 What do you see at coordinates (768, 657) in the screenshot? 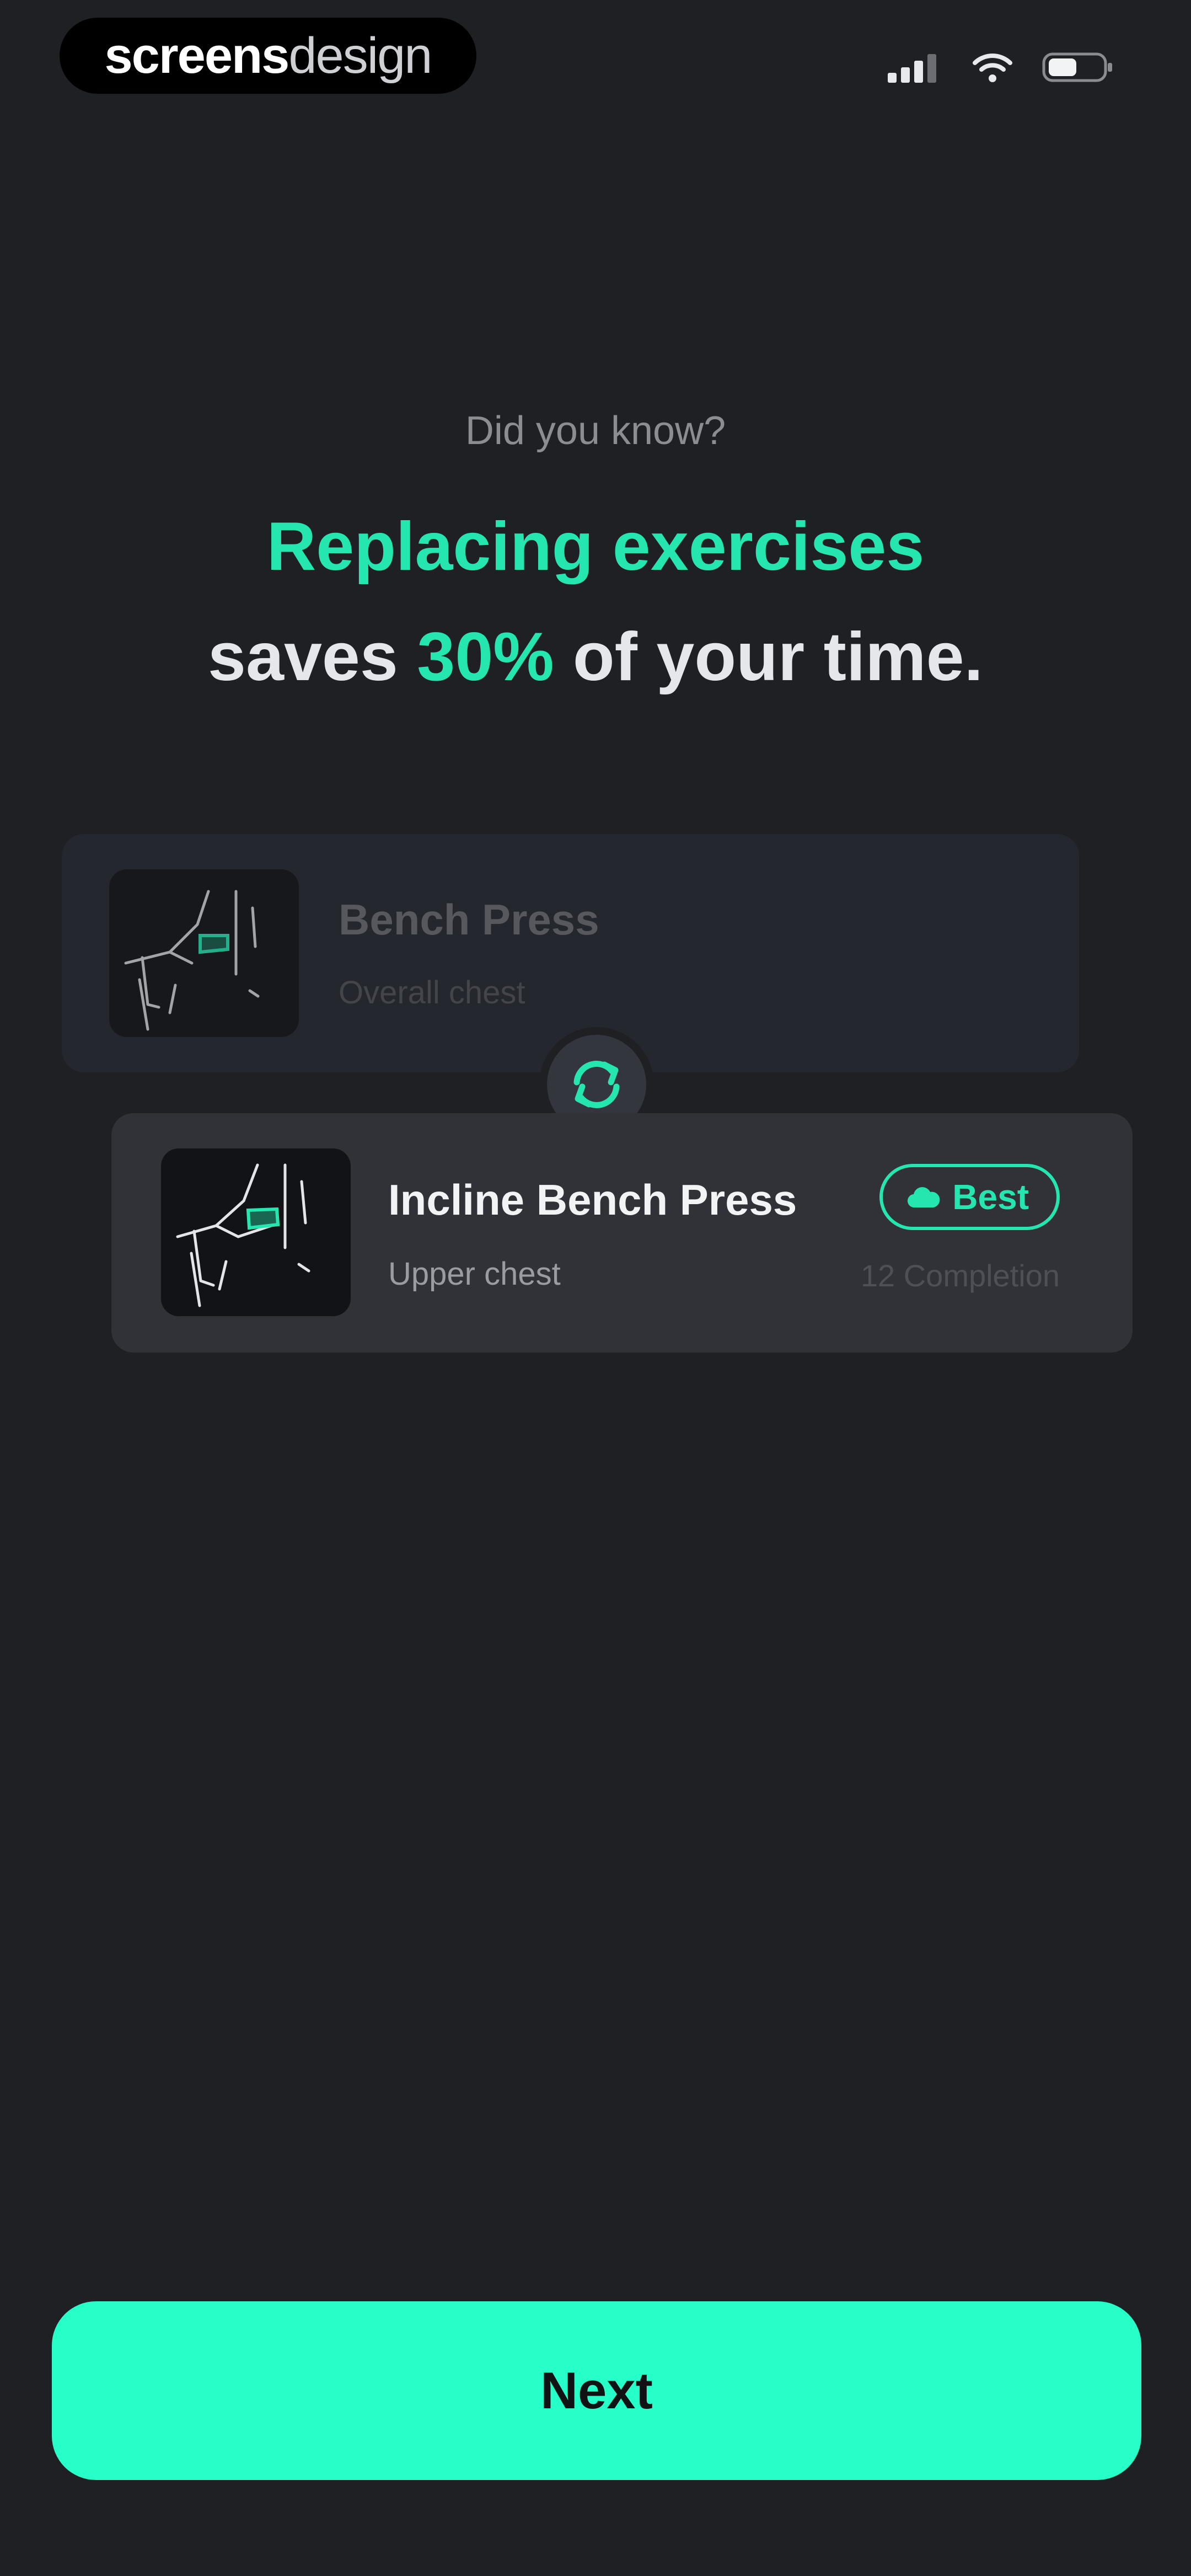
I see `headline-suffix: of your time.` at bounding box center [768, 657].